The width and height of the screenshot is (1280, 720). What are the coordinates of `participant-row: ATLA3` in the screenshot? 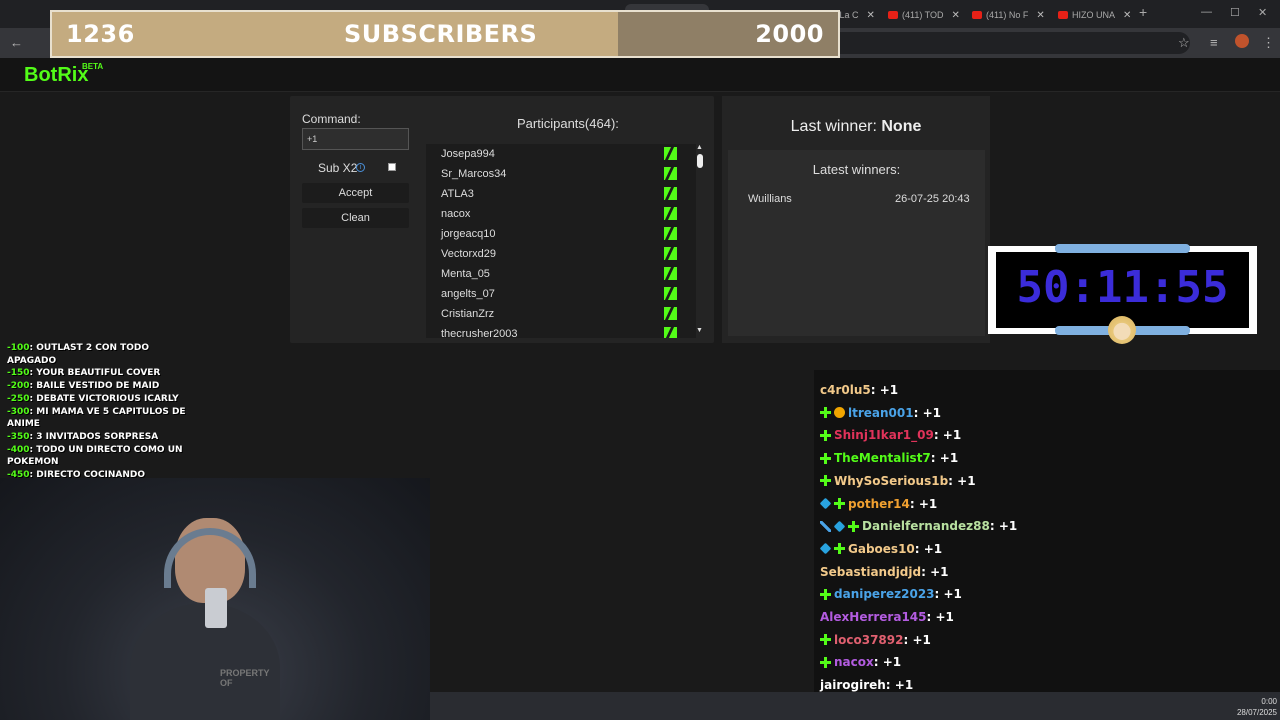 It's located at (561, 194).